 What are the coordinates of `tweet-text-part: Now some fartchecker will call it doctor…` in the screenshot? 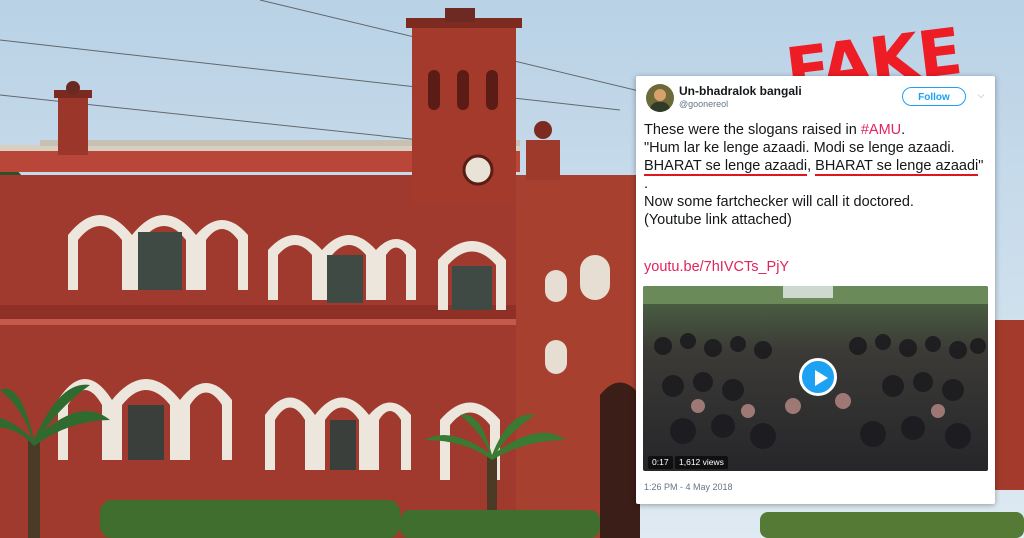 It's located at (779, 202).